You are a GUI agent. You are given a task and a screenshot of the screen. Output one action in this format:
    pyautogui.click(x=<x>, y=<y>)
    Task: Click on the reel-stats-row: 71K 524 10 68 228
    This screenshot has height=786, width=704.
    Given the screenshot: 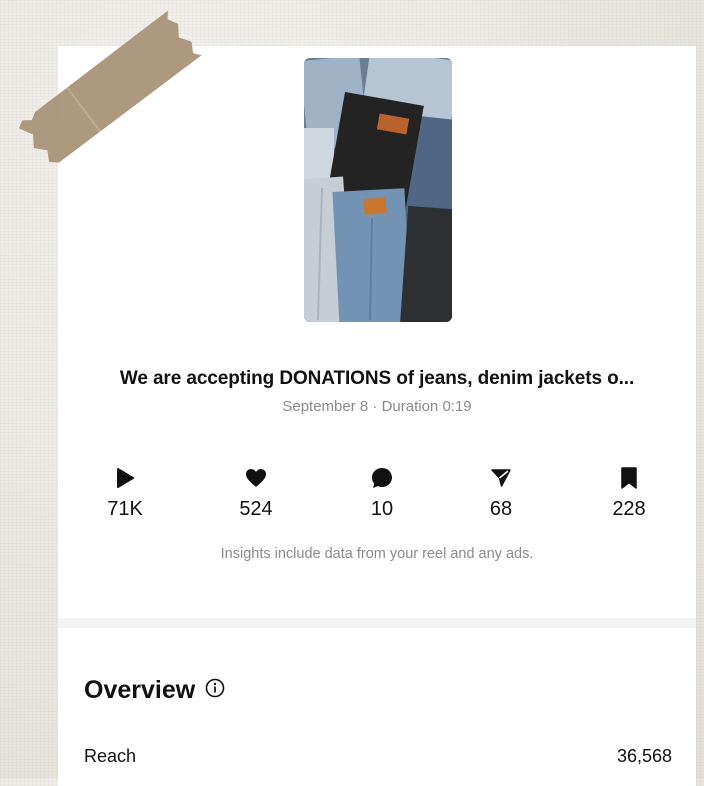 What is the action you would take?
    pyautogui.click(x=377, y=498)
    